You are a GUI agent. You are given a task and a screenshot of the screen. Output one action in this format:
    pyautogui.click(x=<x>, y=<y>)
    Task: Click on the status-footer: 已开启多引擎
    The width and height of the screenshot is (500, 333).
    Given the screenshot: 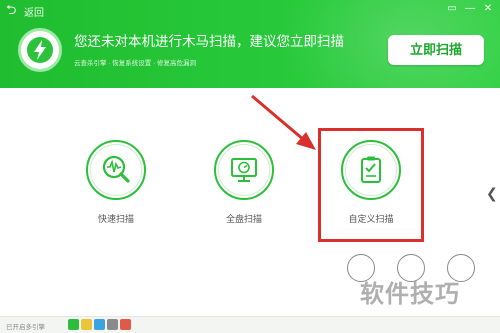 What is the action you would take?
    pyautogui.click(x=250, y=324)
    